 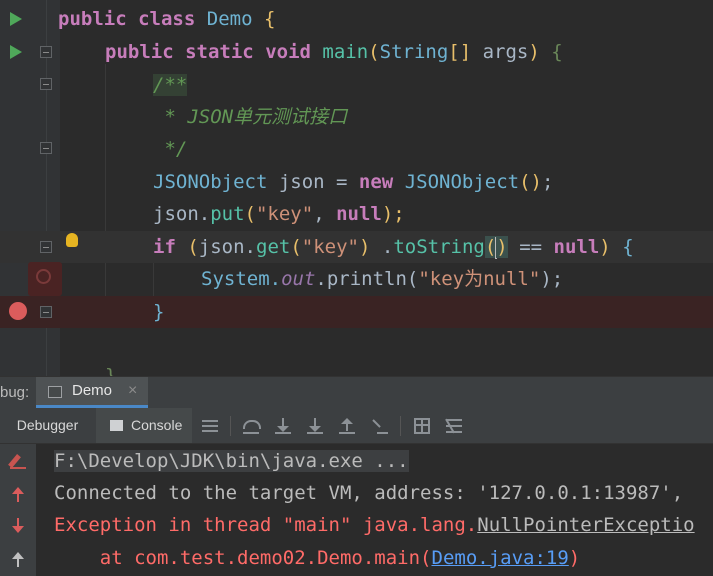 I want to click on call-end: );, so click(x=552, y=279).